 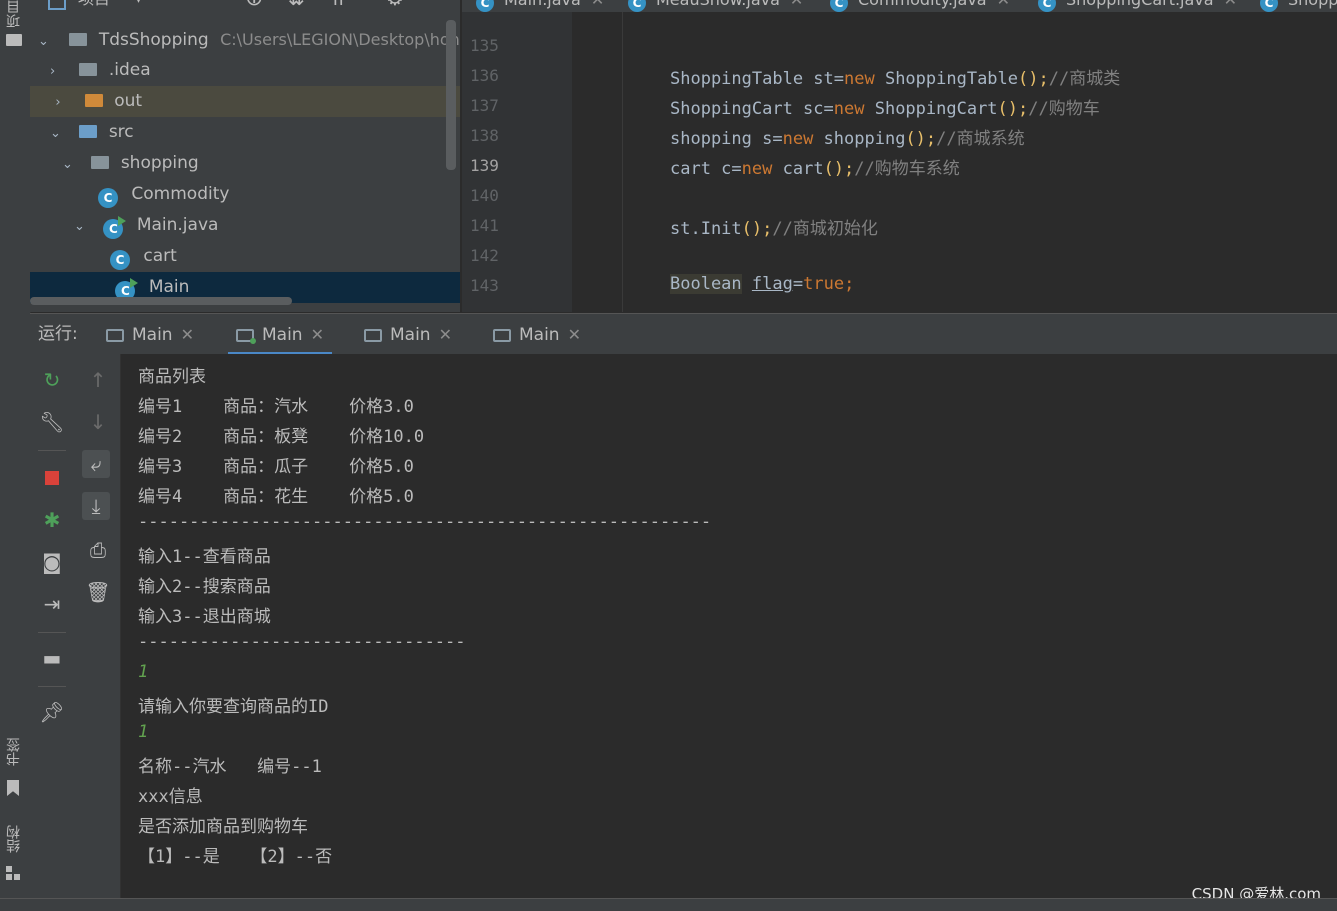 What do you see at coordinates (98, 380) in the screenshot?
I see `arrow-up-icon: ↑` at bounding box center [98, 380].